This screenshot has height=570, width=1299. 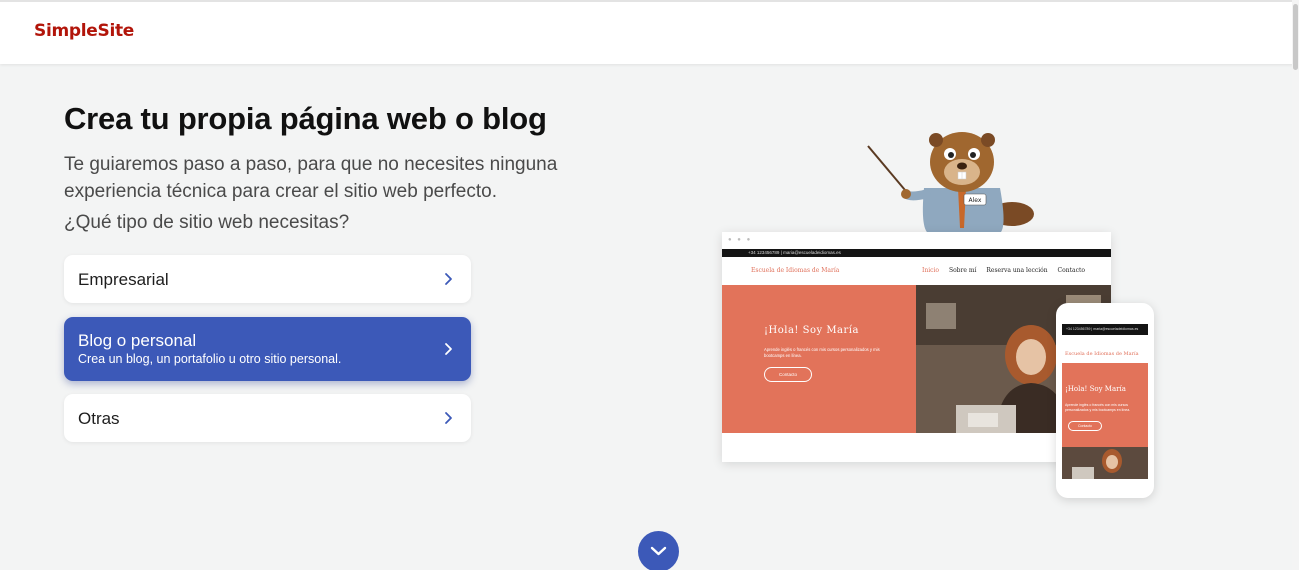 What do you see at coordinates (1105, 463) in the screenshot?
I see `mockup-photo-woman` at bounding box center [1105, 463].